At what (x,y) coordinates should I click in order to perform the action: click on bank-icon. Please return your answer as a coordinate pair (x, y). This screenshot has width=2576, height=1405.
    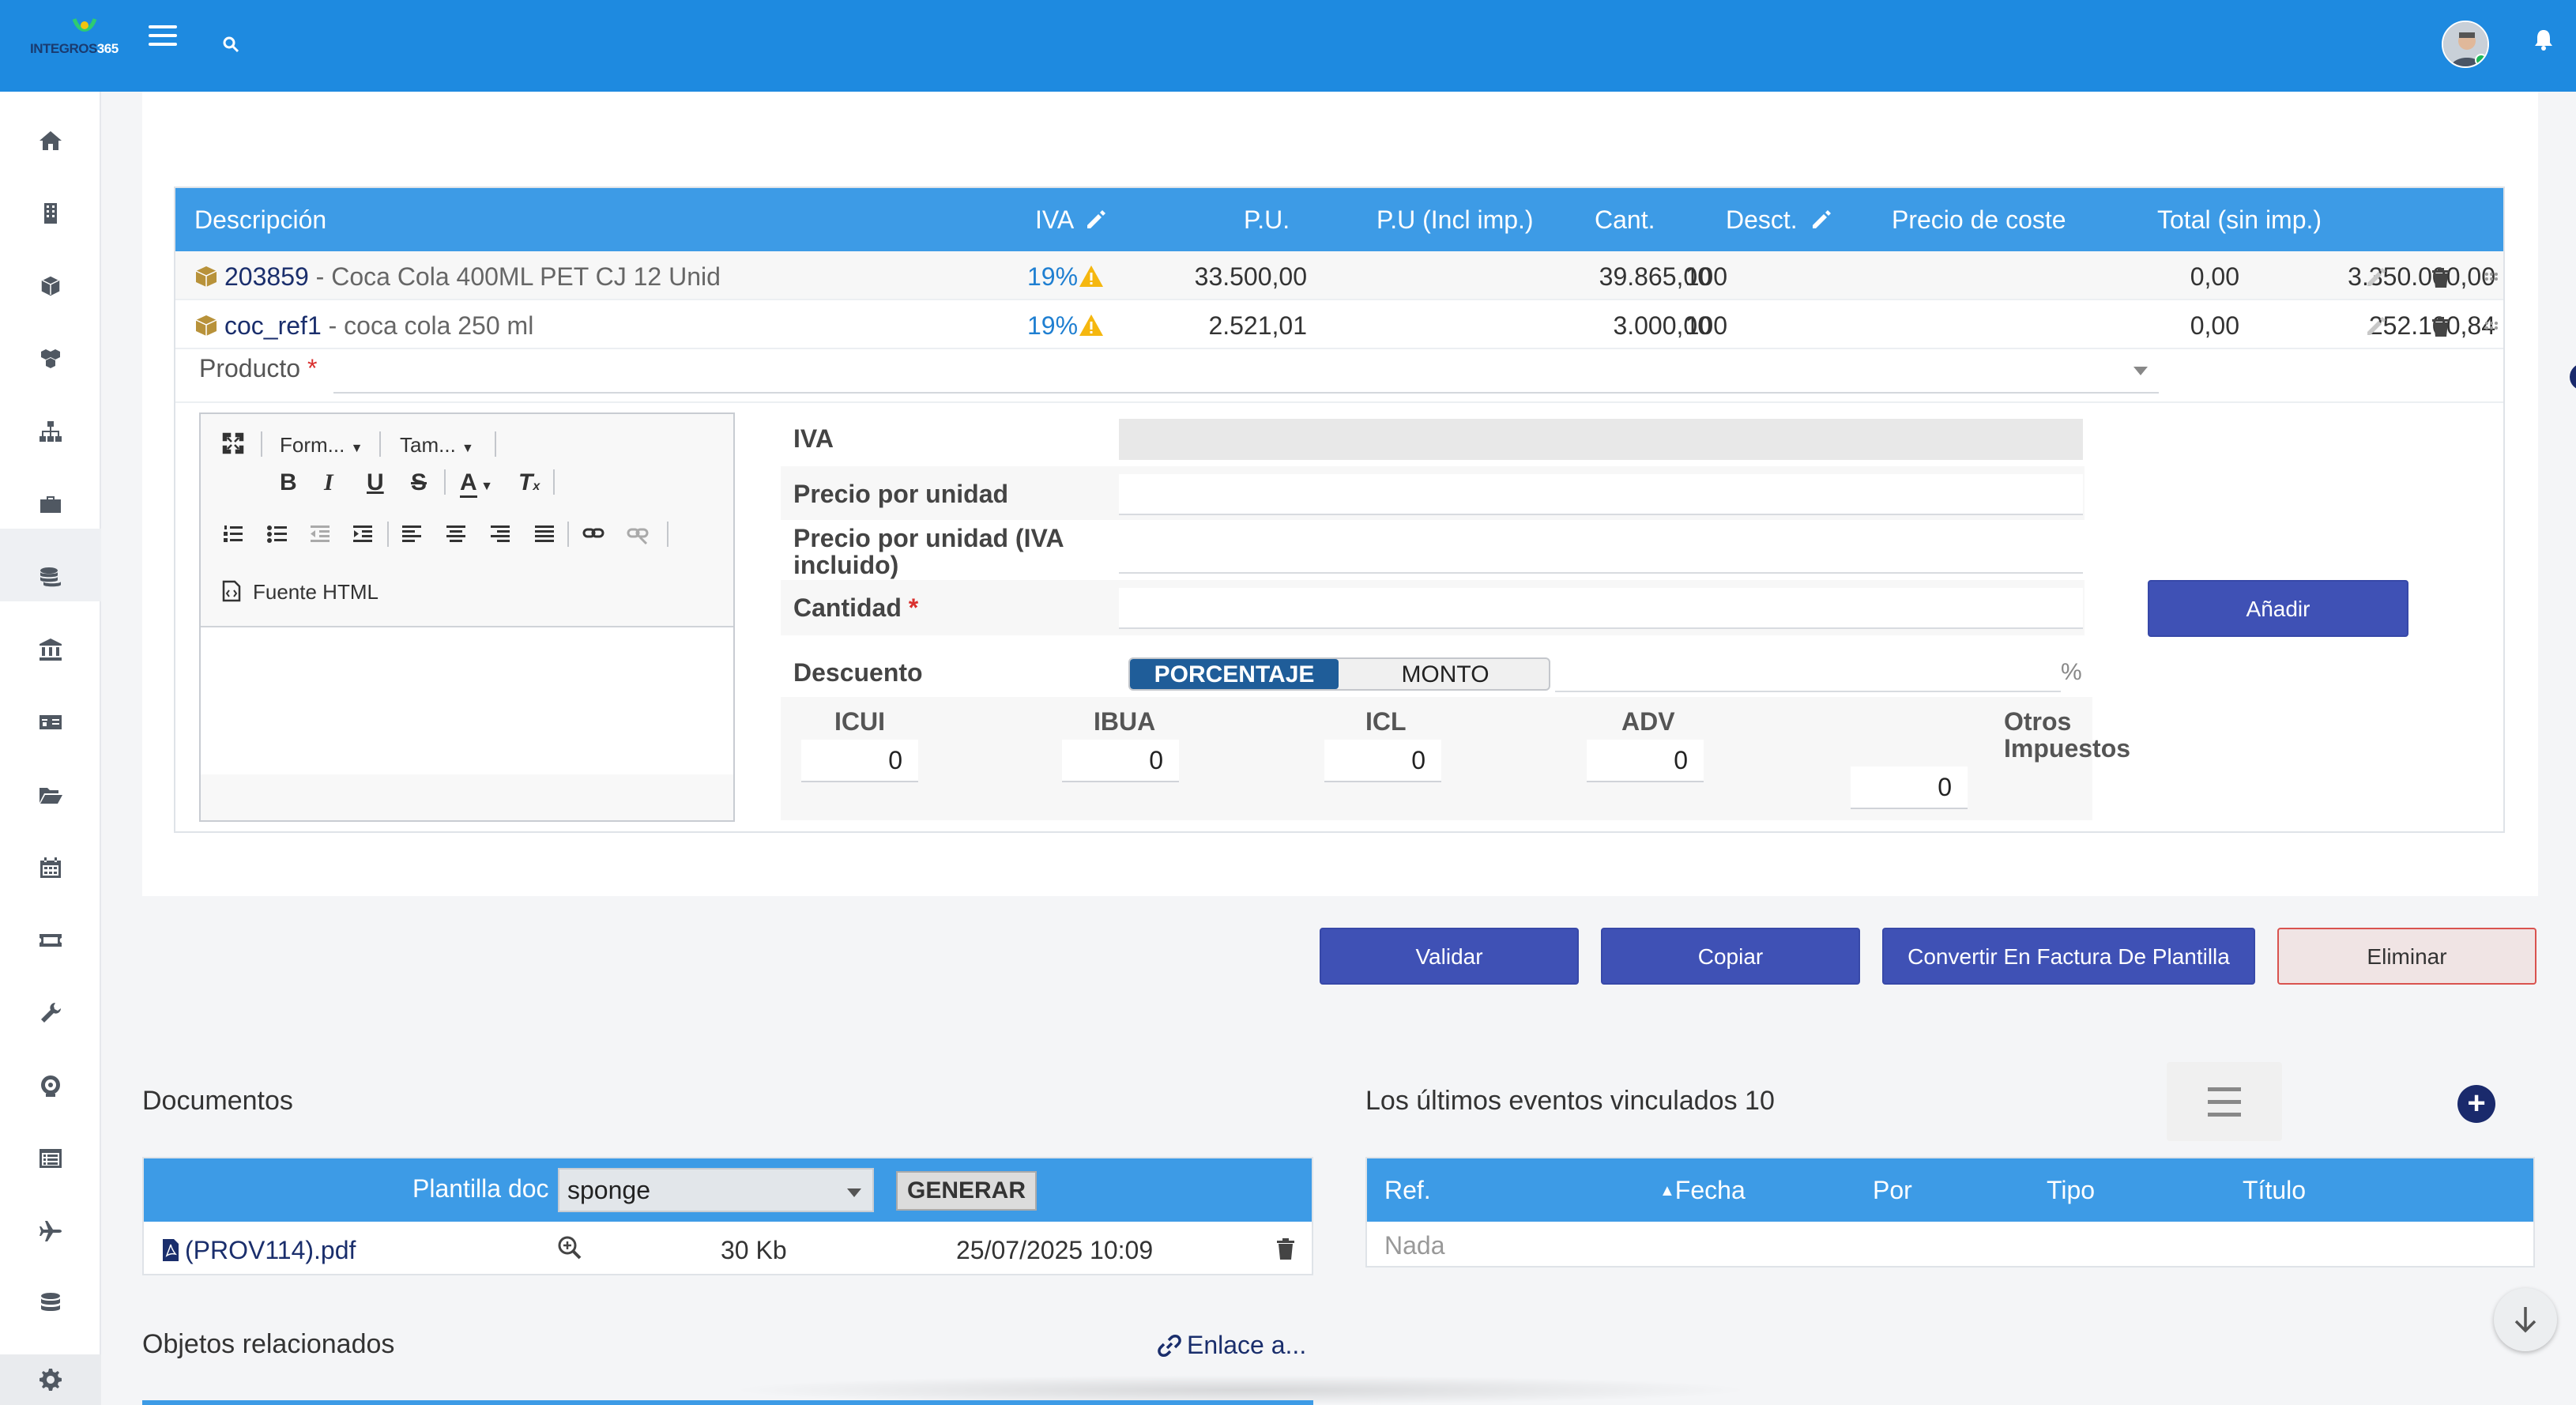
    Looking at the image, I should click on (50, 649).